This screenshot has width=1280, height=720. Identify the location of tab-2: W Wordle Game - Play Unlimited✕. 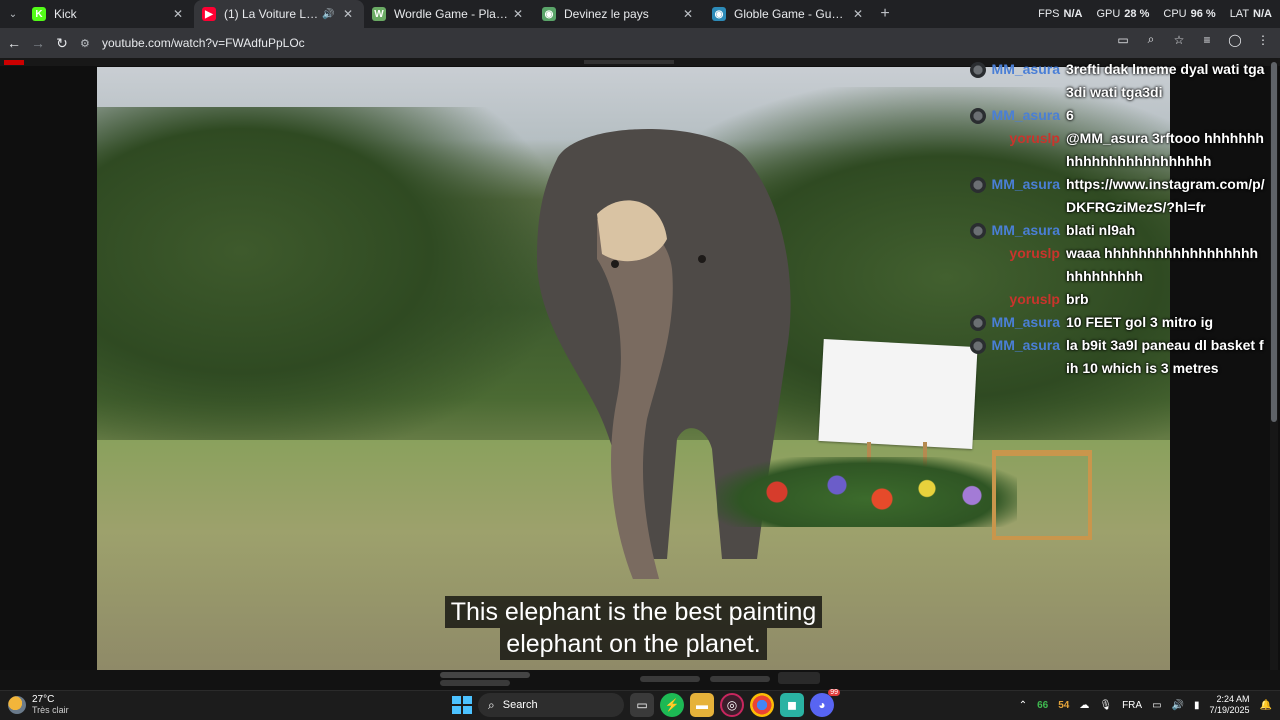
(449, 14).